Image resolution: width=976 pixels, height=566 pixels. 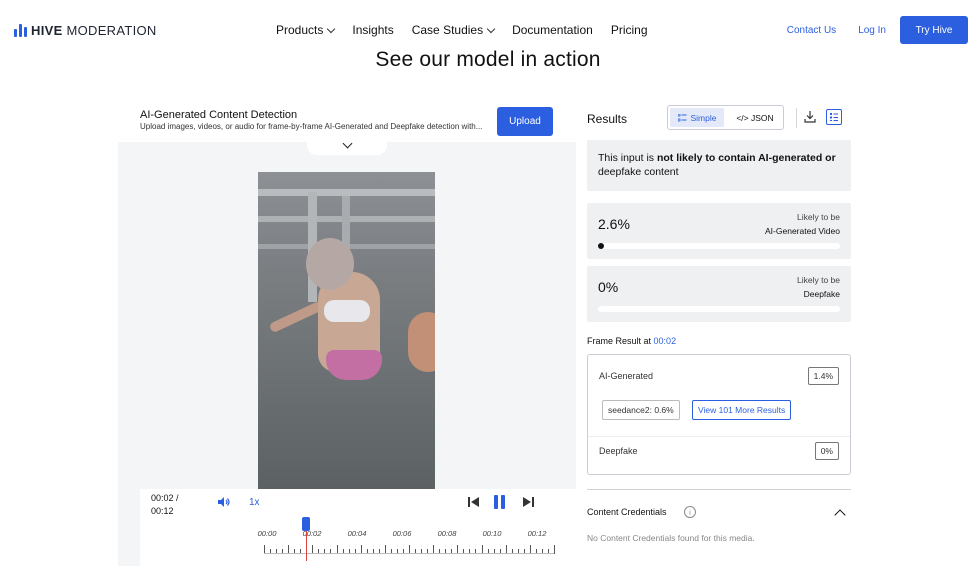 What do you see at coordinates (821, 294) in the screenshot?
I see `score-category: Deepfake` at bounding box center [821, 294].